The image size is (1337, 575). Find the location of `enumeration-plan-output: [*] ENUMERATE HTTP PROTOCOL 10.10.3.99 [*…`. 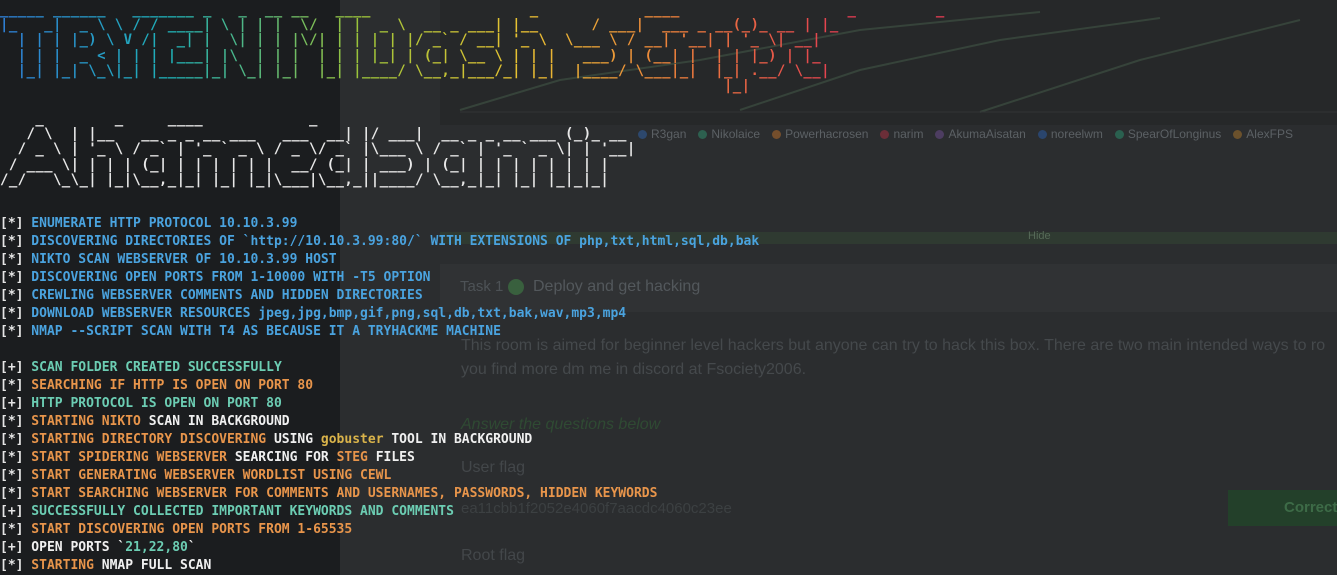

enumeration-plan-output: [*] ENUMERATE HTTP PROTOCOL 10.10.3.99 [*… is located at coordinates (379, 278).